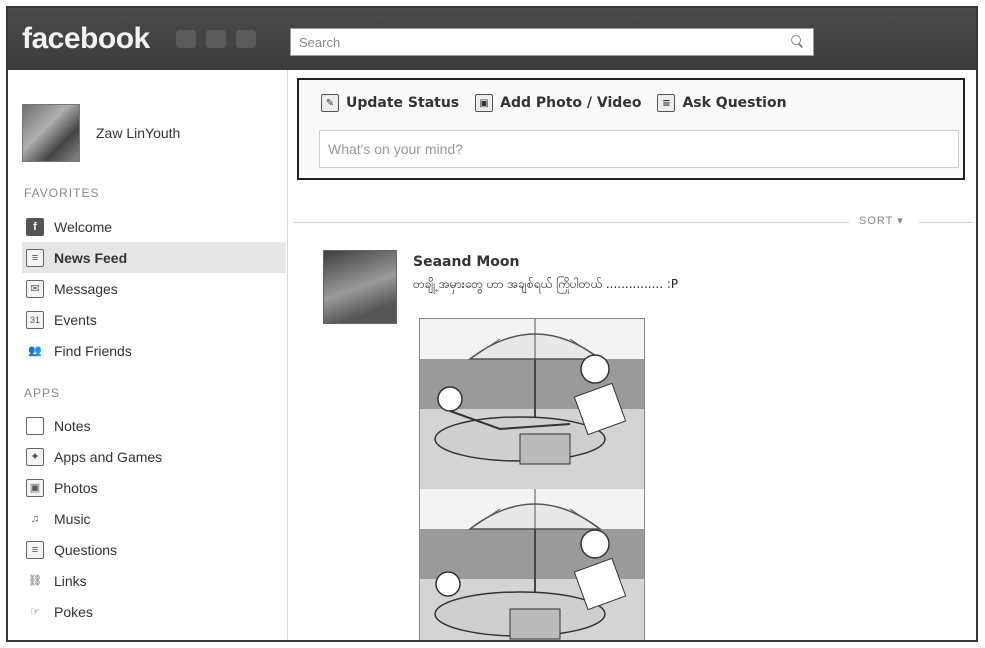 This screenshot has width=985, height=648. I want to click on sidebar-item-label: Apps and Games, so click(108, 456).